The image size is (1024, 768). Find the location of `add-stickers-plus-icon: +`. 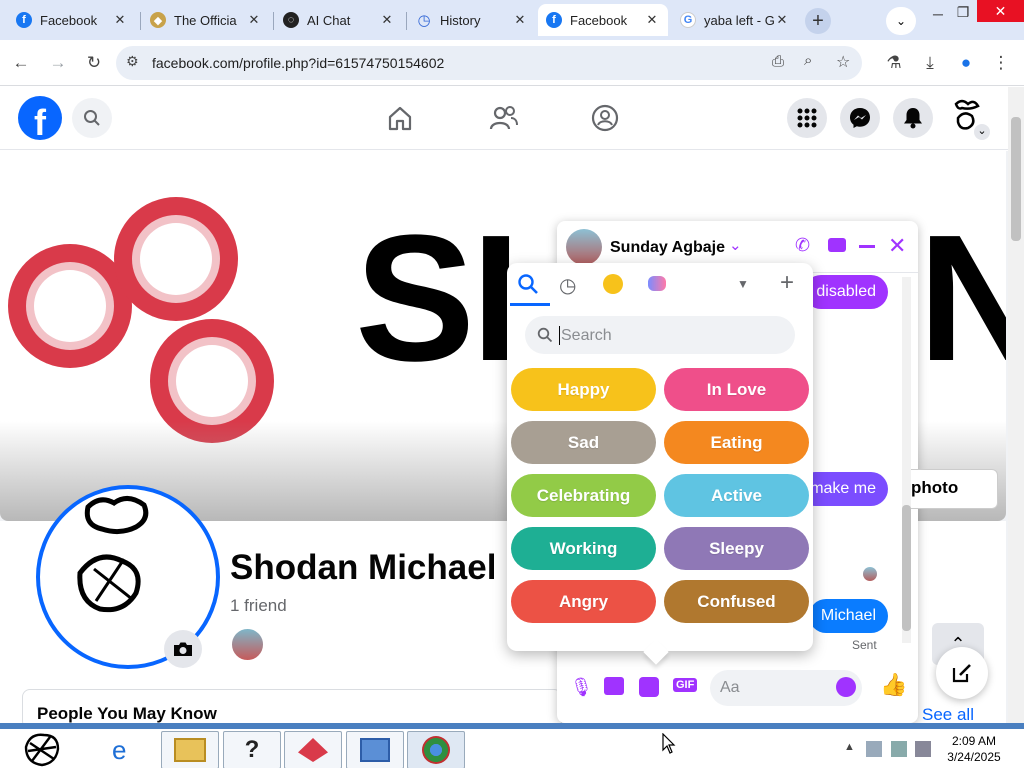

add-stickers-plus-icon: + is located at coordinates (787, 283).